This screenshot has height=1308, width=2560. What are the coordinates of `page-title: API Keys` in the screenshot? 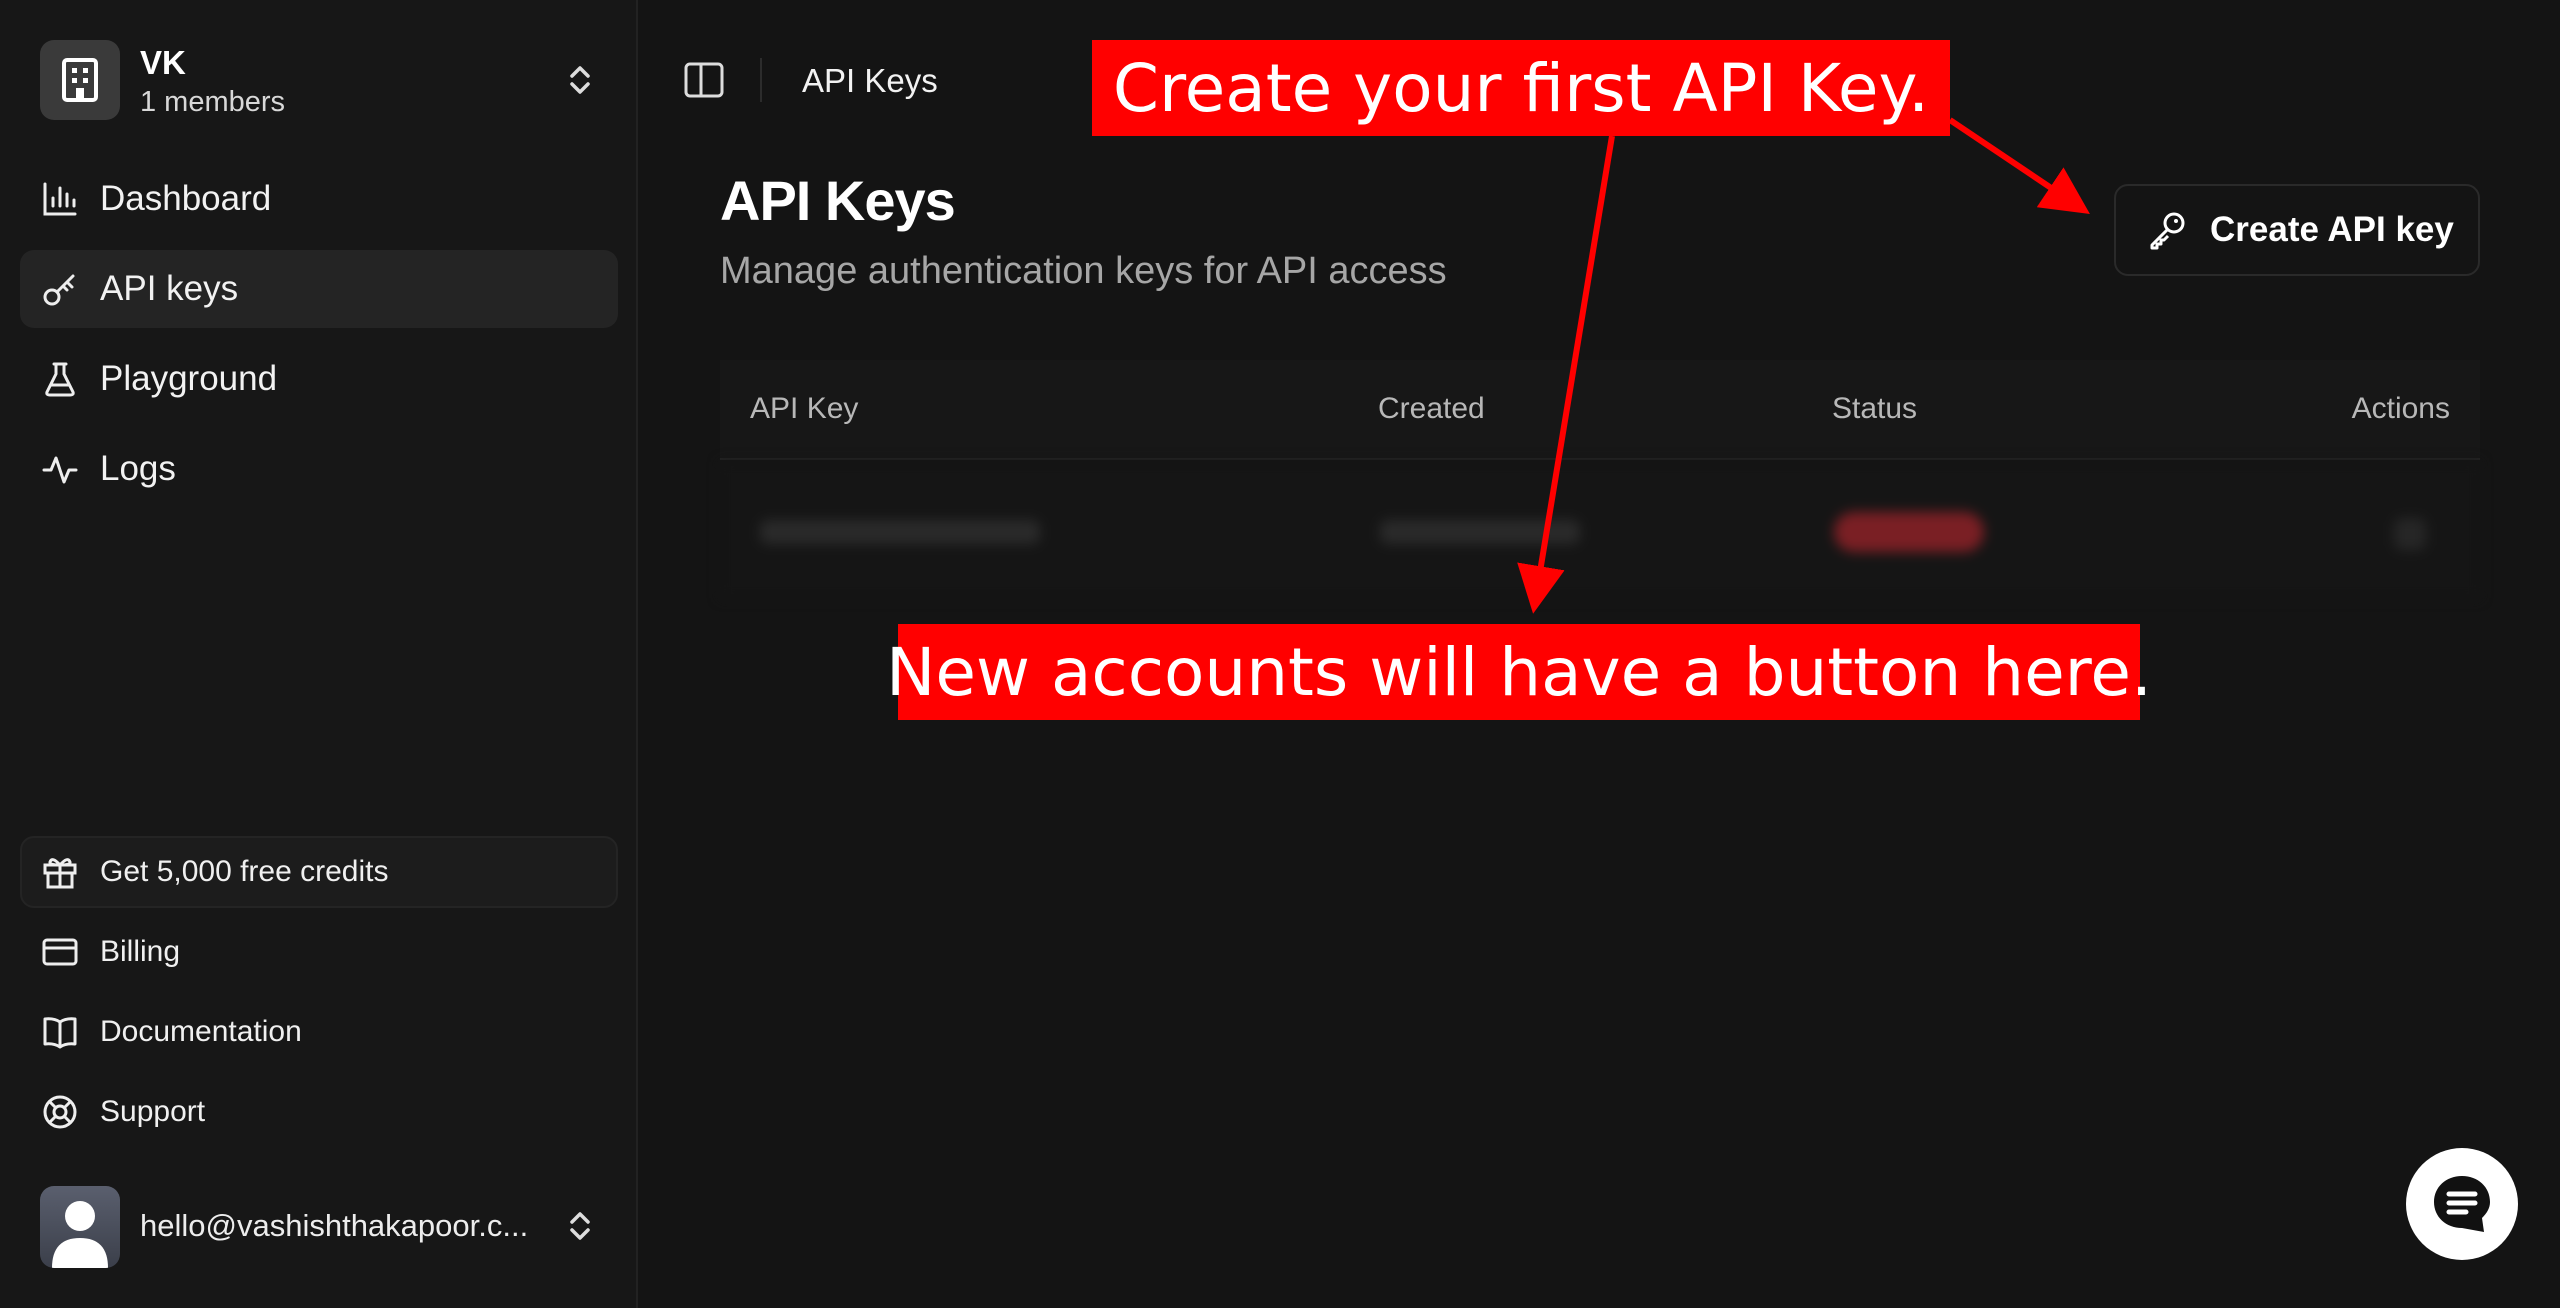 It's located at (838, 200).